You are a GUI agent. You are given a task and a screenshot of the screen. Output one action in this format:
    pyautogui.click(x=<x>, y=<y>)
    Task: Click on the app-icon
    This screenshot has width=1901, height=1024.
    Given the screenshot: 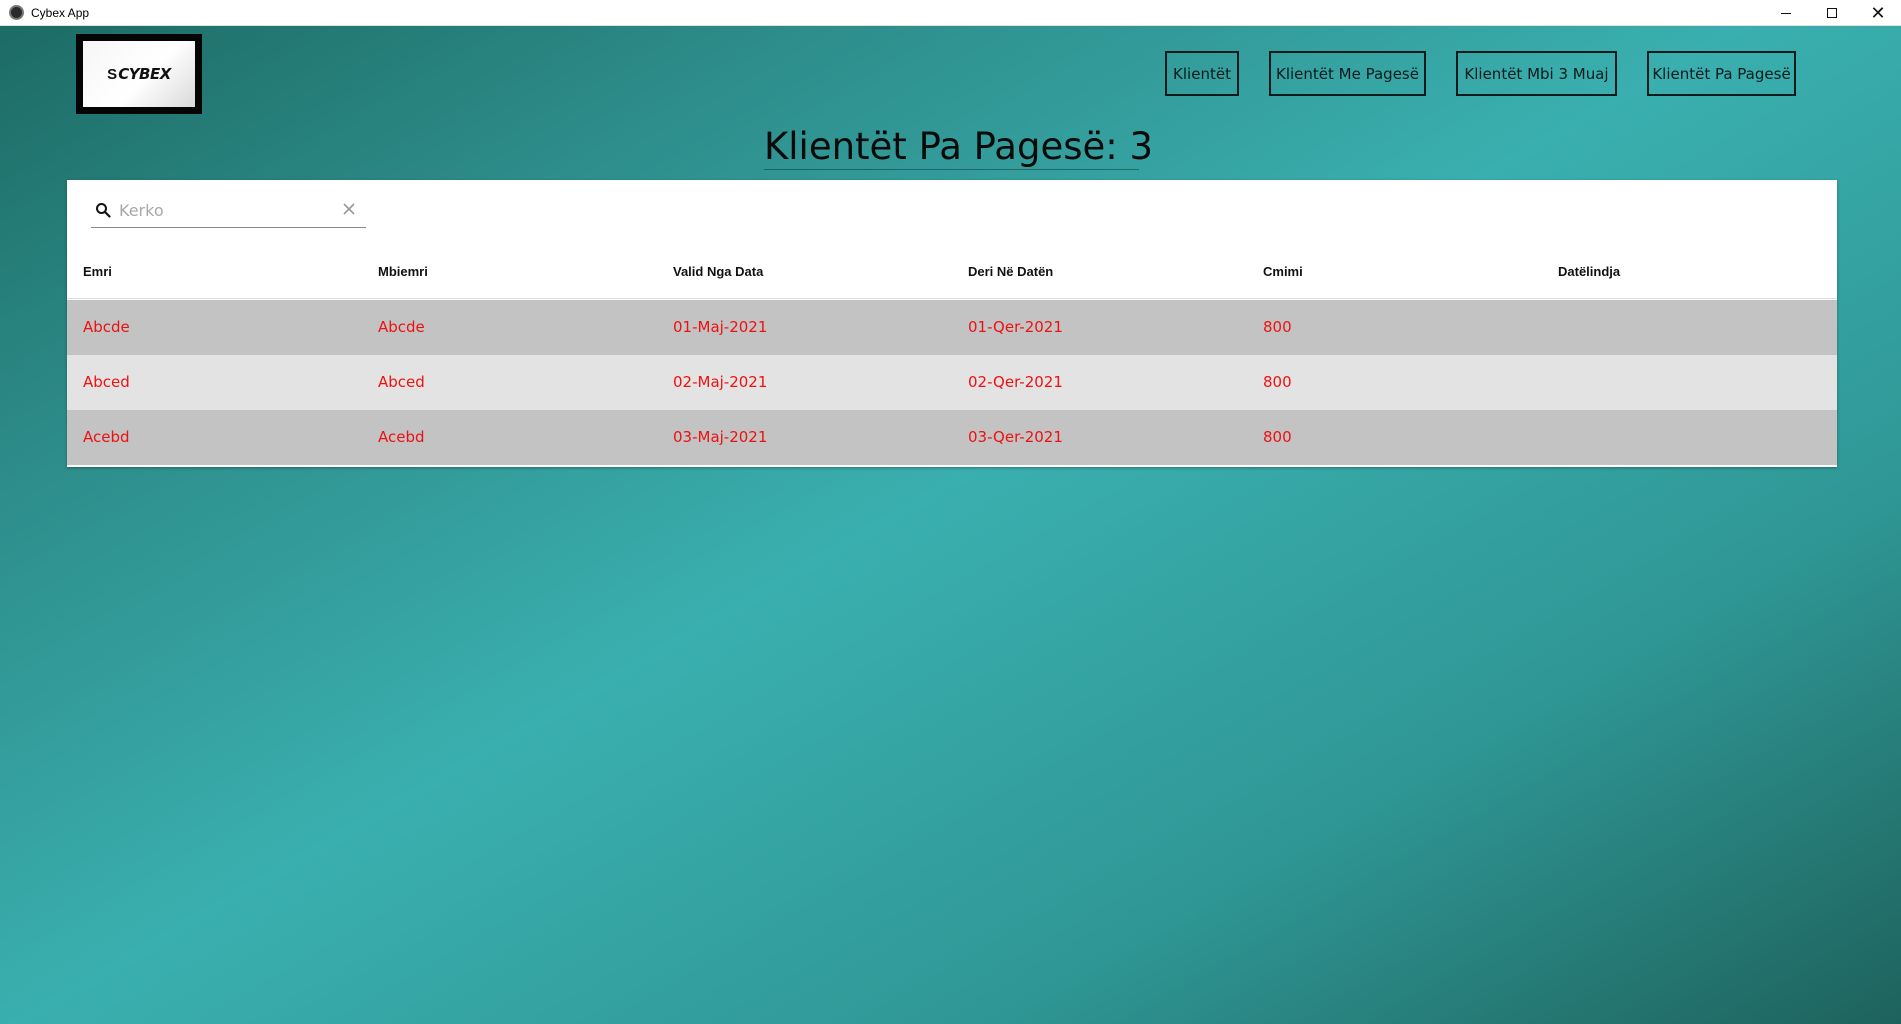 What is the action you would take?
    pyautogui.click(x=16, y=12)
    